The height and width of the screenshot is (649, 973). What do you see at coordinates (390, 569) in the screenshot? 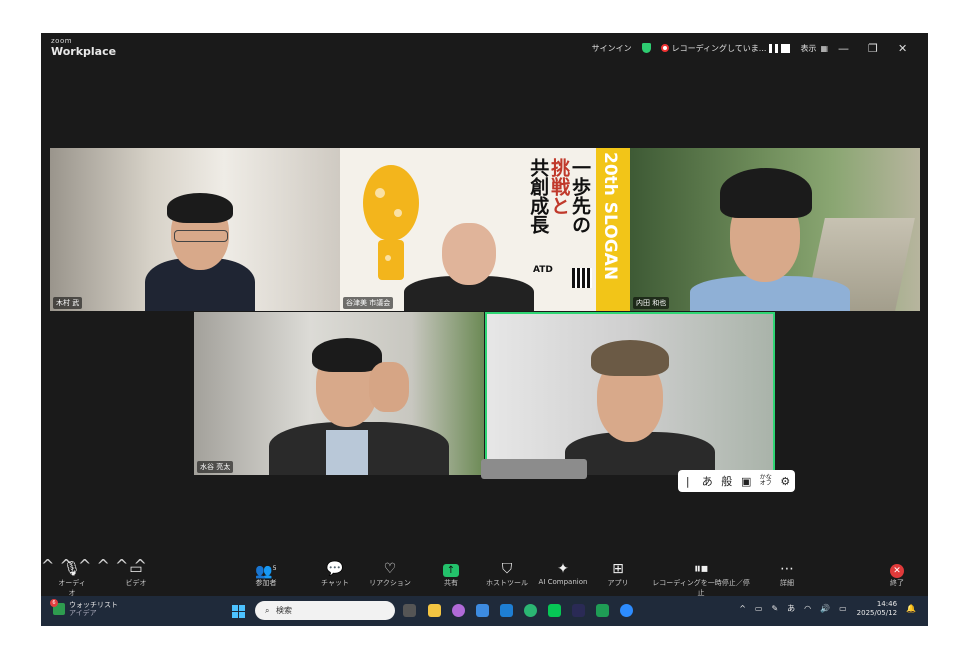
I see `heart-icon: ♡` at bounding box center [390, 569].